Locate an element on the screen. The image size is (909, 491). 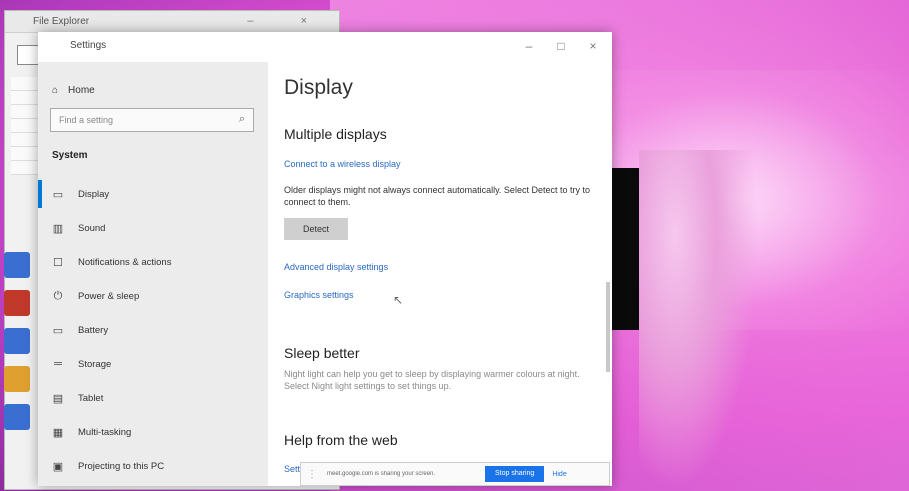
sidebar-item-label: Tablet is located at coordinates (91, 398).